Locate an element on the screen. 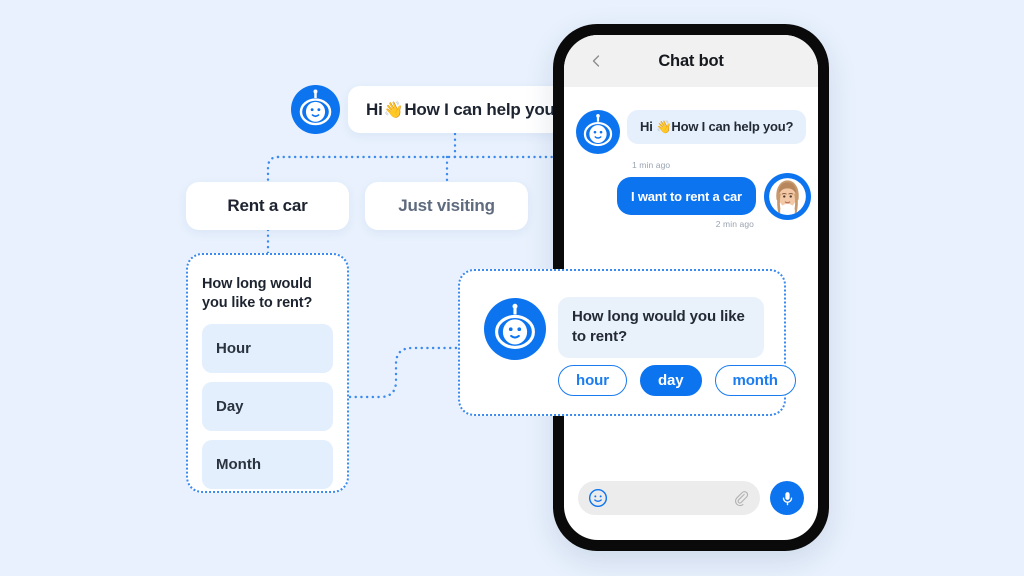 The image size is (1024, 576). chat-input-field is located at coordinates (669, 498).